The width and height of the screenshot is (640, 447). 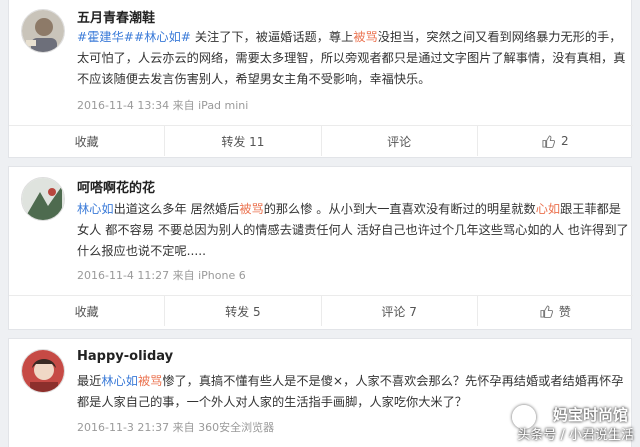 I want to click on post-meta: 2016-11-3 21:37 来自 360安全浏览器, so click(x=176, y=427).